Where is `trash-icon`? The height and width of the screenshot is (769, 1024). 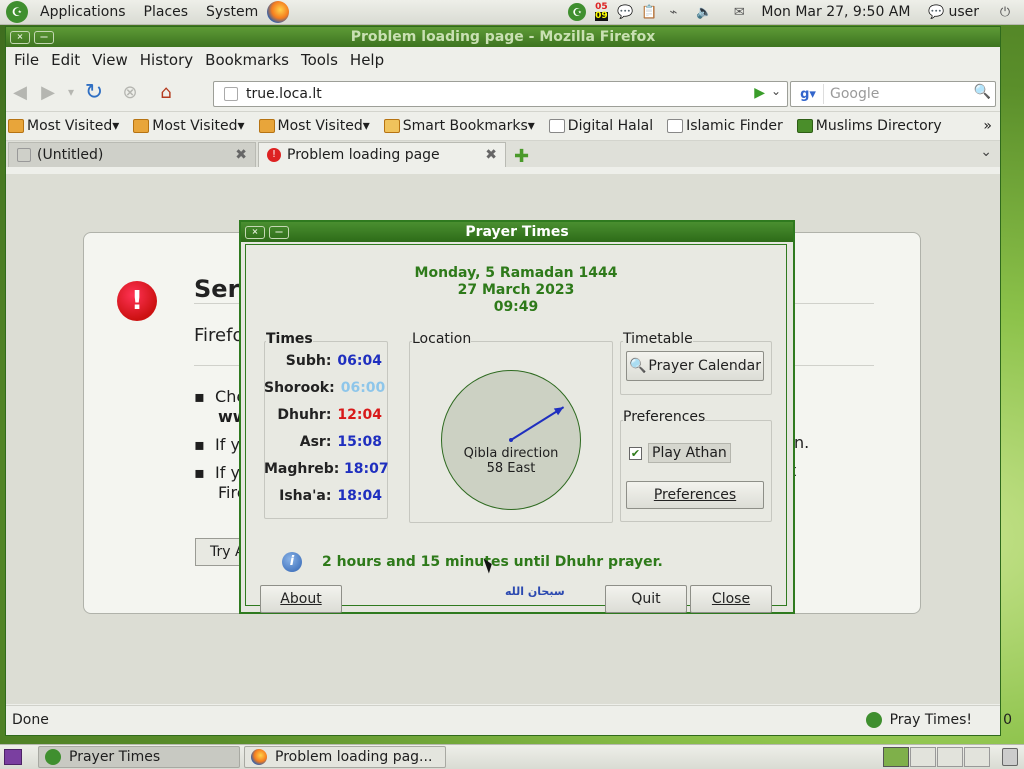
trash-icon is located at coordinates (1010, 757).